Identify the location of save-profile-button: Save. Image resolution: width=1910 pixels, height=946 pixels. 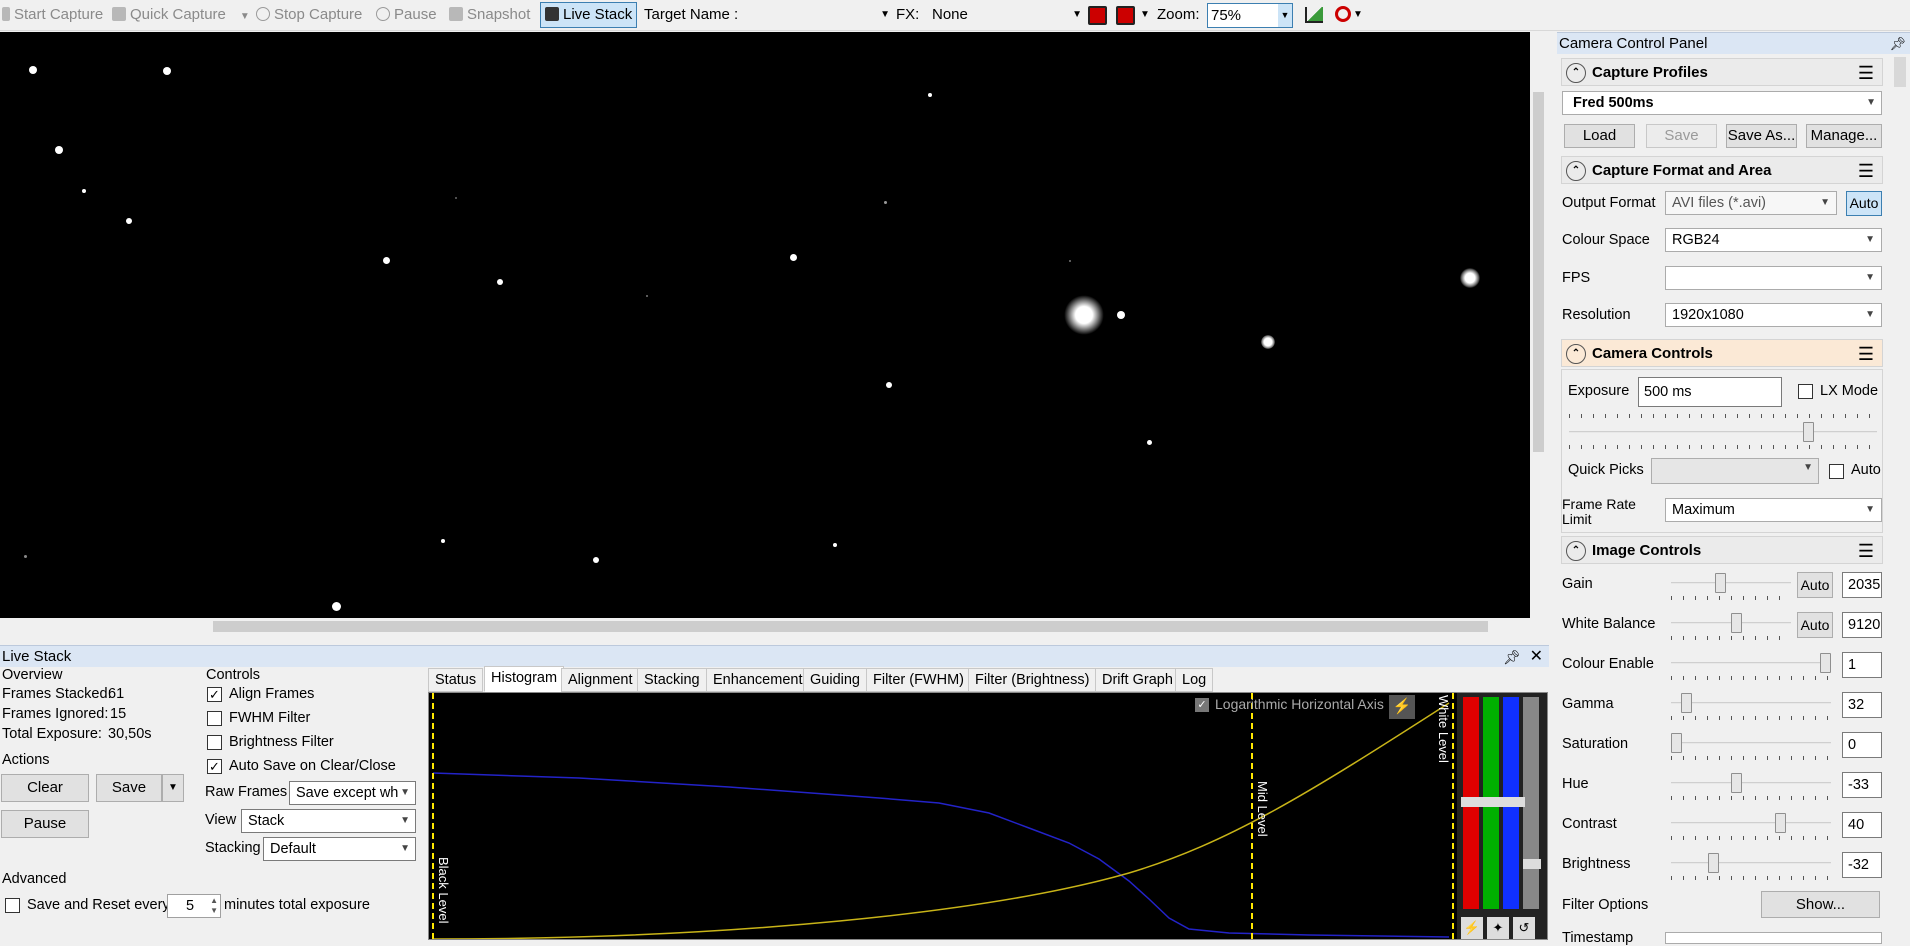
(1681, 136).